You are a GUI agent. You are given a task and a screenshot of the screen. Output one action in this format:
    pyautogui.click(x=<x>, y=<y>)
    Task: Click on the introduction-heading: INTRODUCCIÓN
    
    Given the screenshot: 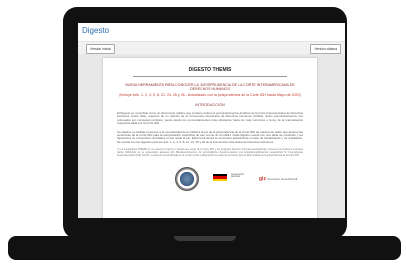 What is the action you would take?
    pyautogui.click(x=210, y=104)
    